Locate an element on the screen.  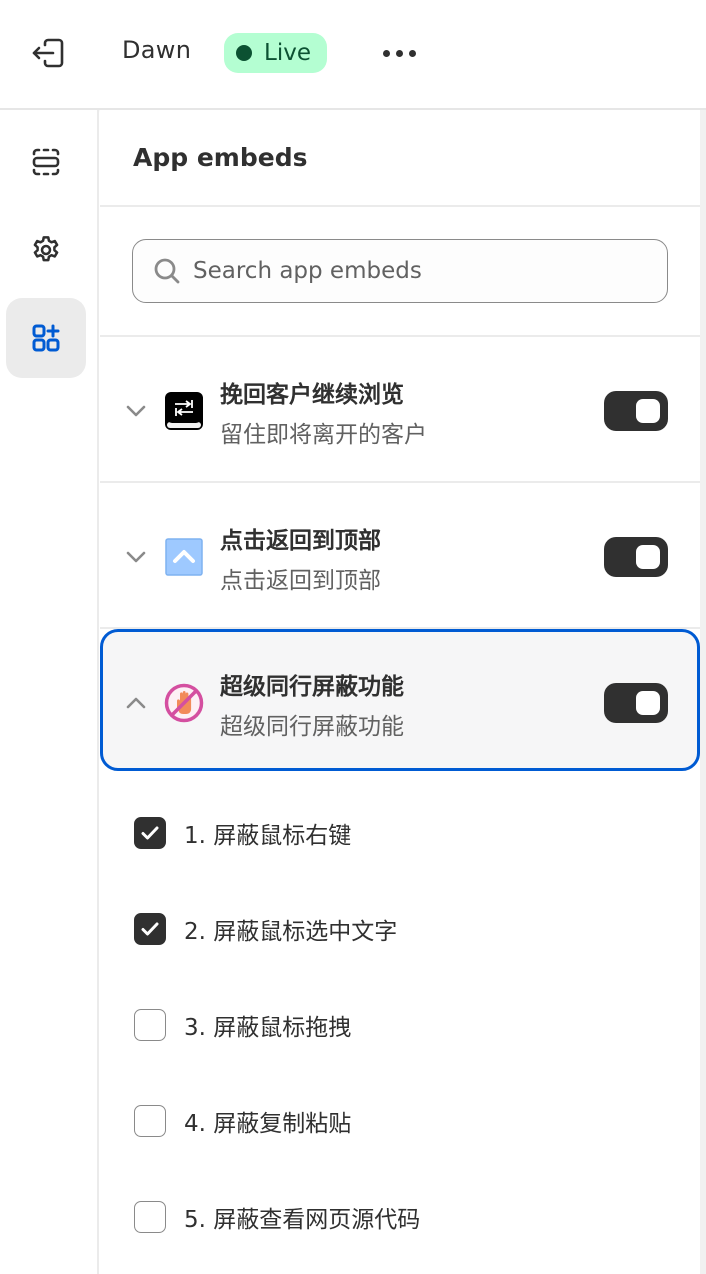
rail-item-theme-settings is located at coordinates (46, 250).